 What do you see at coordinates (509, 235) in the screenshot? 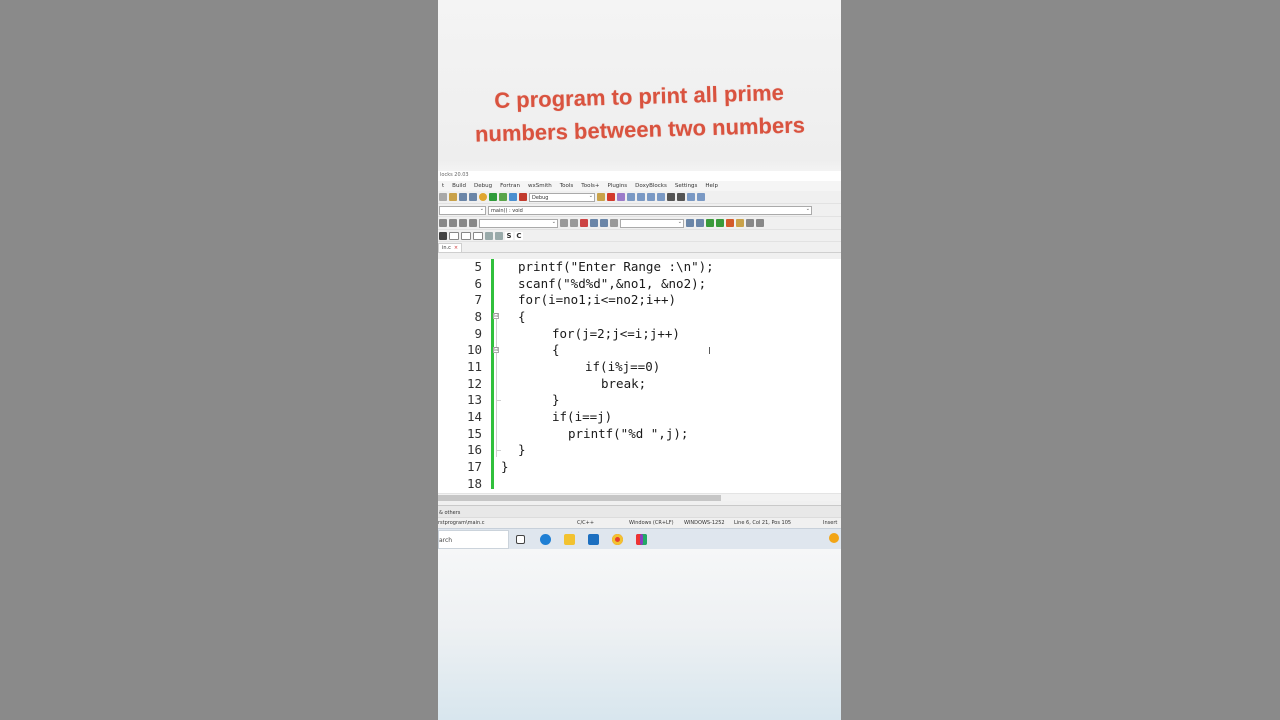
I see `s-icon: S` at bounding box center [509, 235].